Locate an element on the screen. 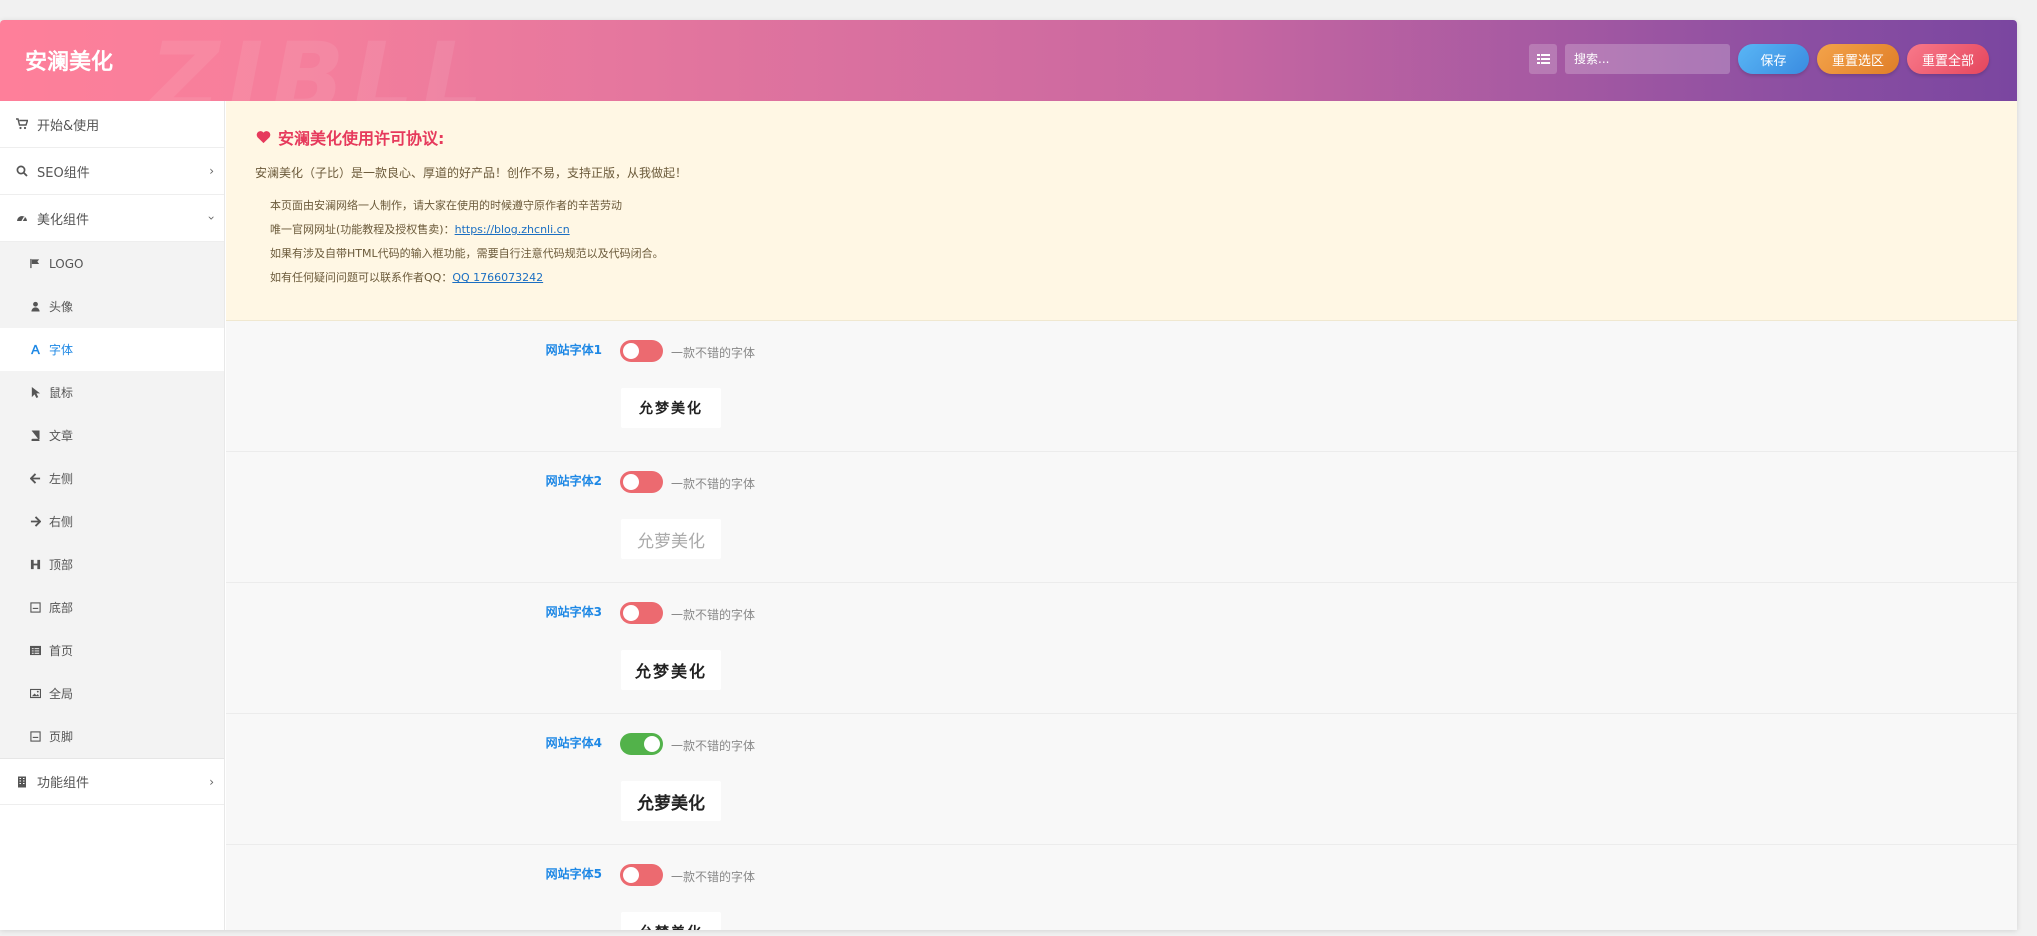 The image size is (2037, 936). sidebar-item-seo: SEO组件 › is located at coordinates (112, 171).